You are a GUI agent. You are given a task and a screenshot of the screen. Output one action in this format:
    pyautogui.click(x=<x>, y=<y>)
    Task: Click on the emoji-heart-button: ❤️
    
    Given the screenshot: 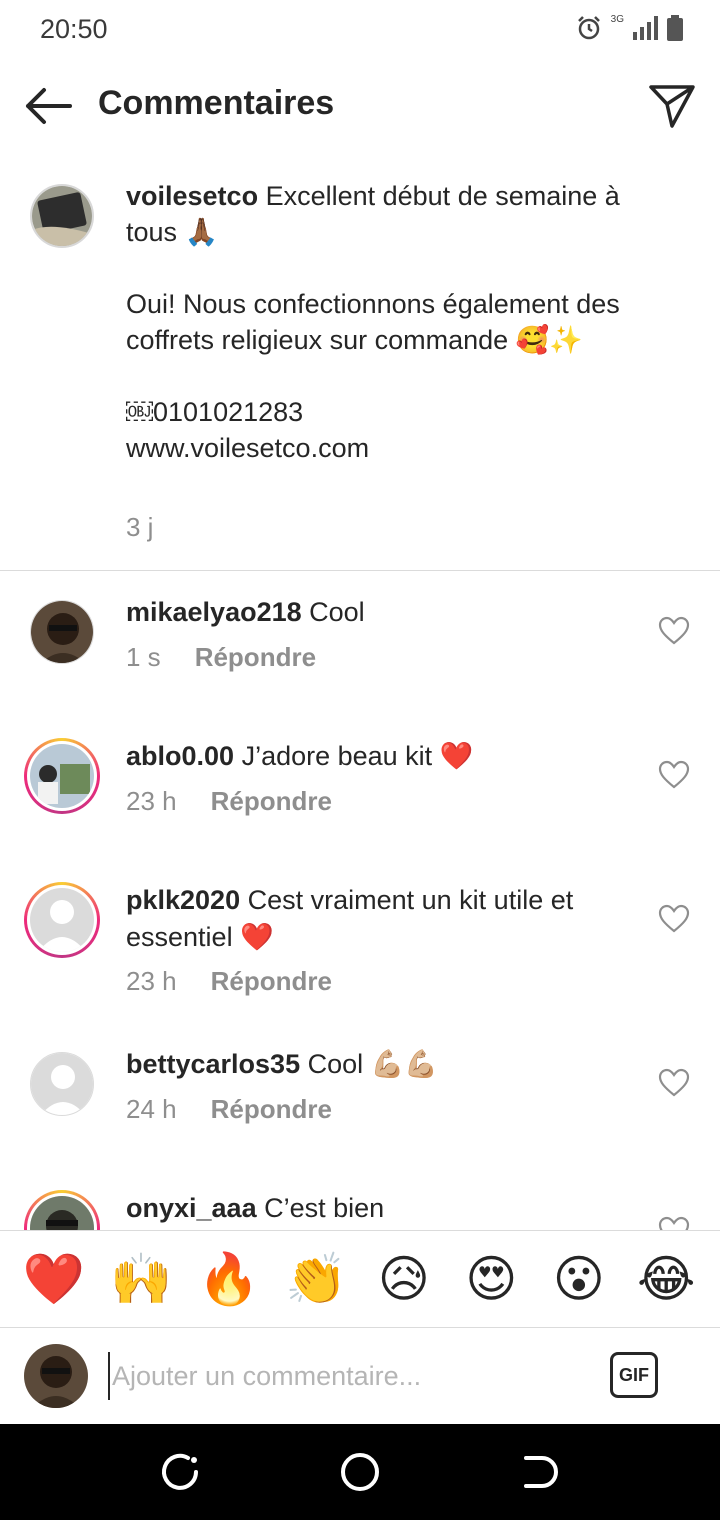 What is the action you would take?
    pyautogui.click(x=54, y=1279)
    